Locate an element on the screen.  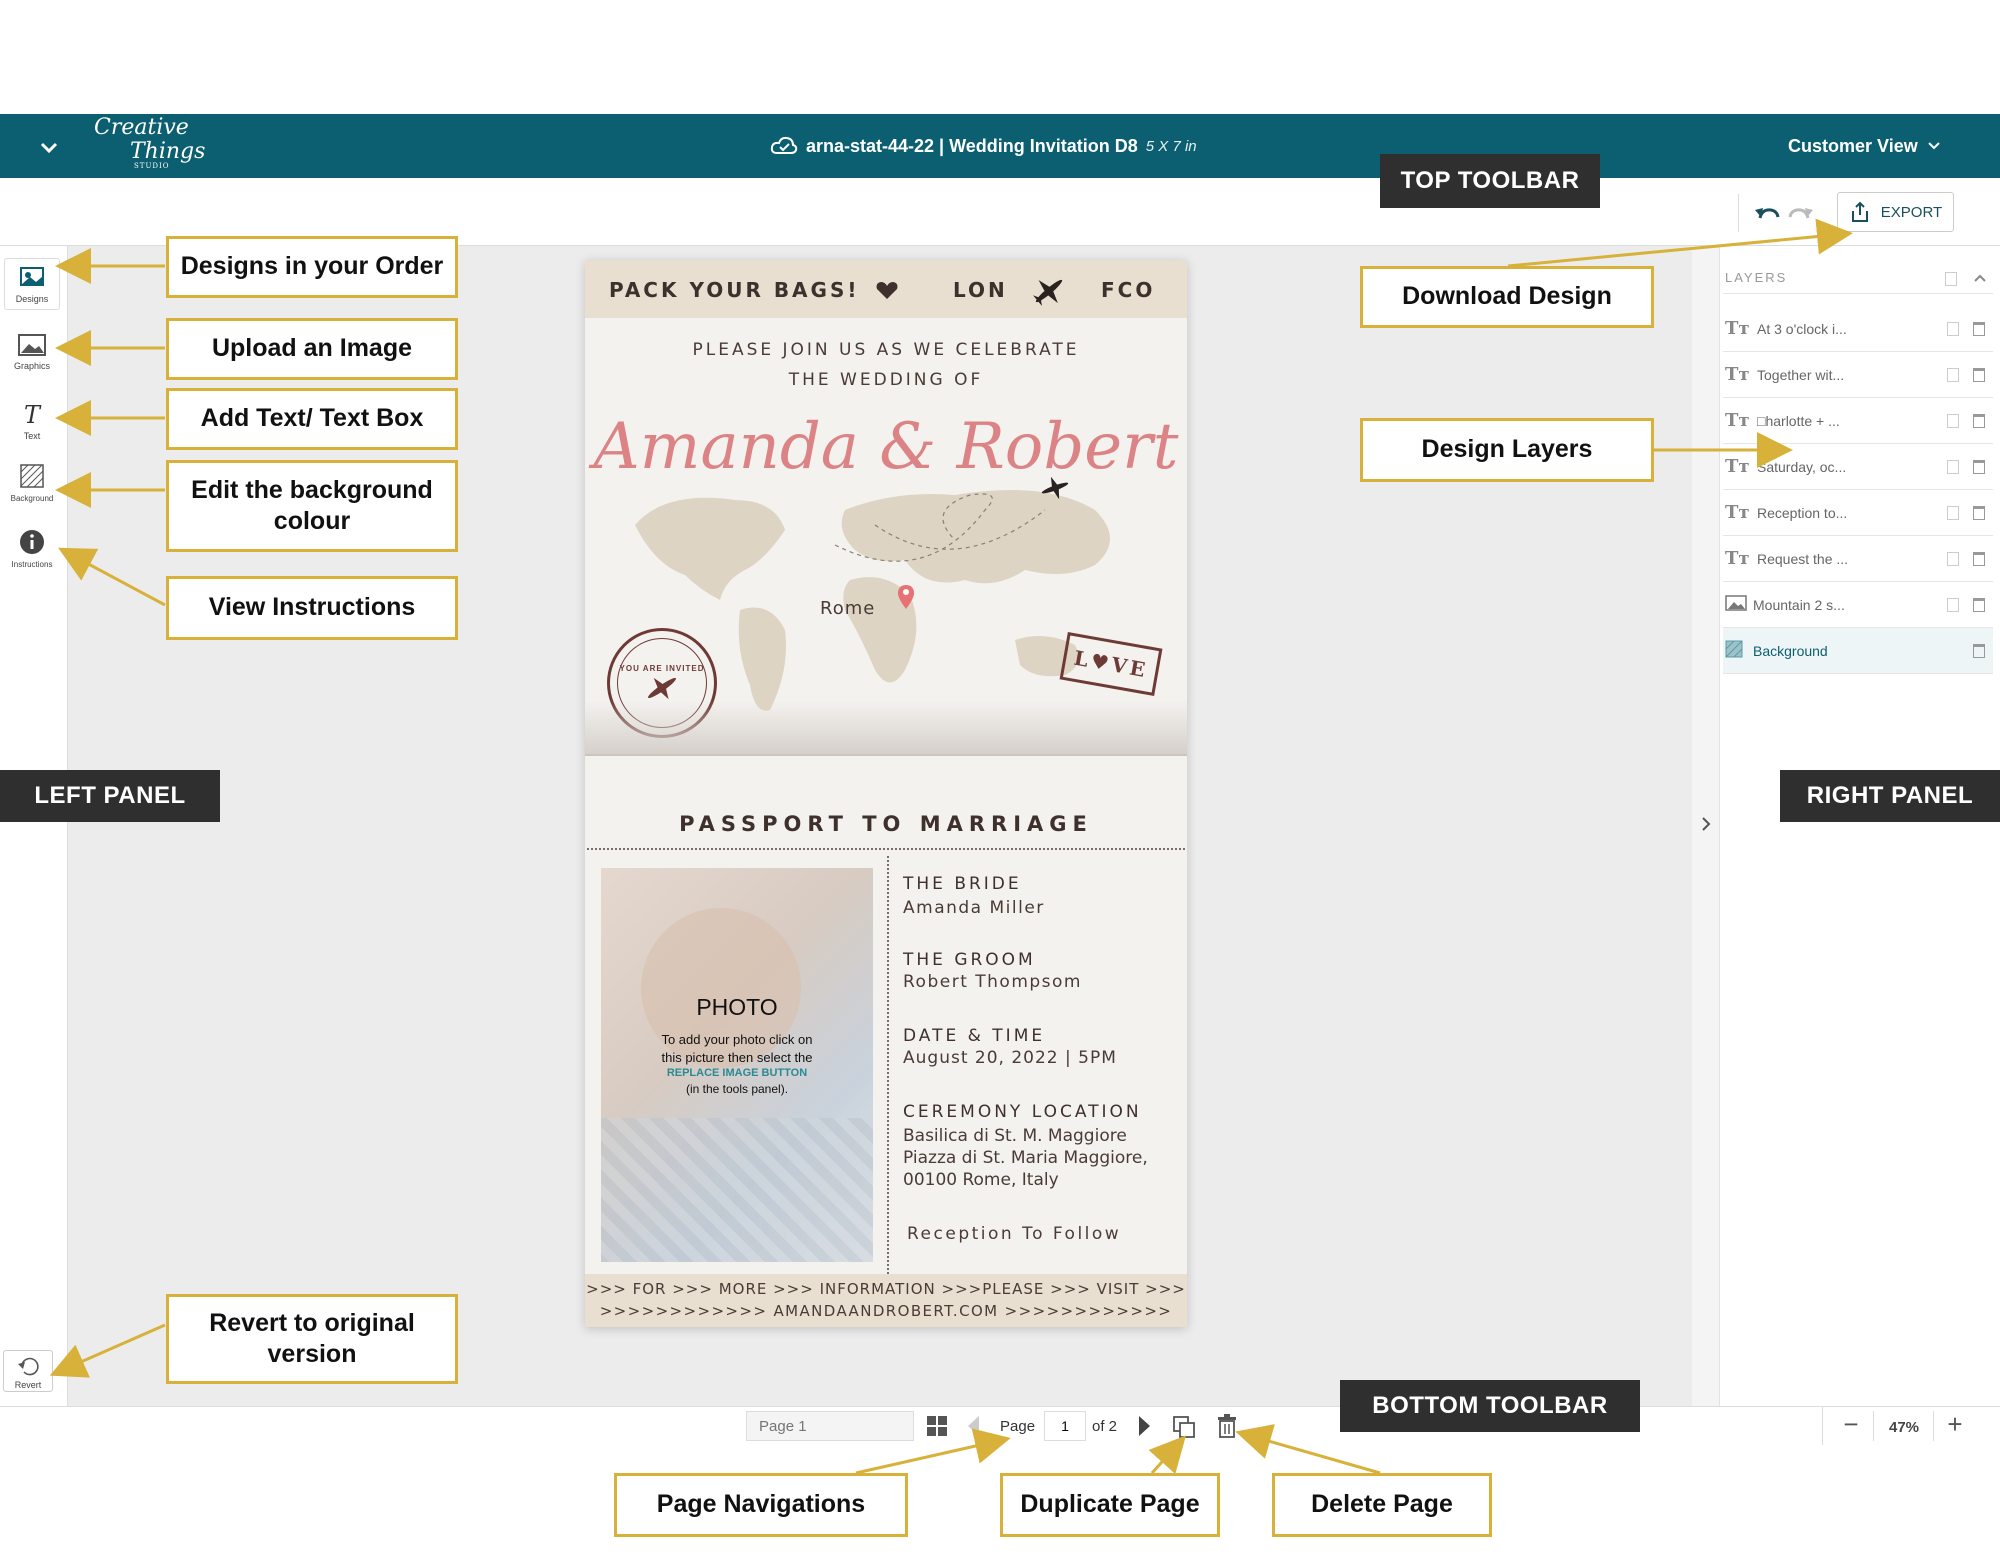
callout-upload: Upload an Image is located at coordinates (312, 349).